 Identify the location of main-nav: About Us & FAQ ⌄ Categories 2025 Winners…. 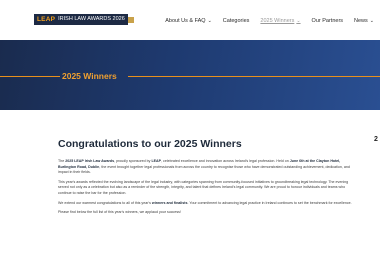
(272, 21).